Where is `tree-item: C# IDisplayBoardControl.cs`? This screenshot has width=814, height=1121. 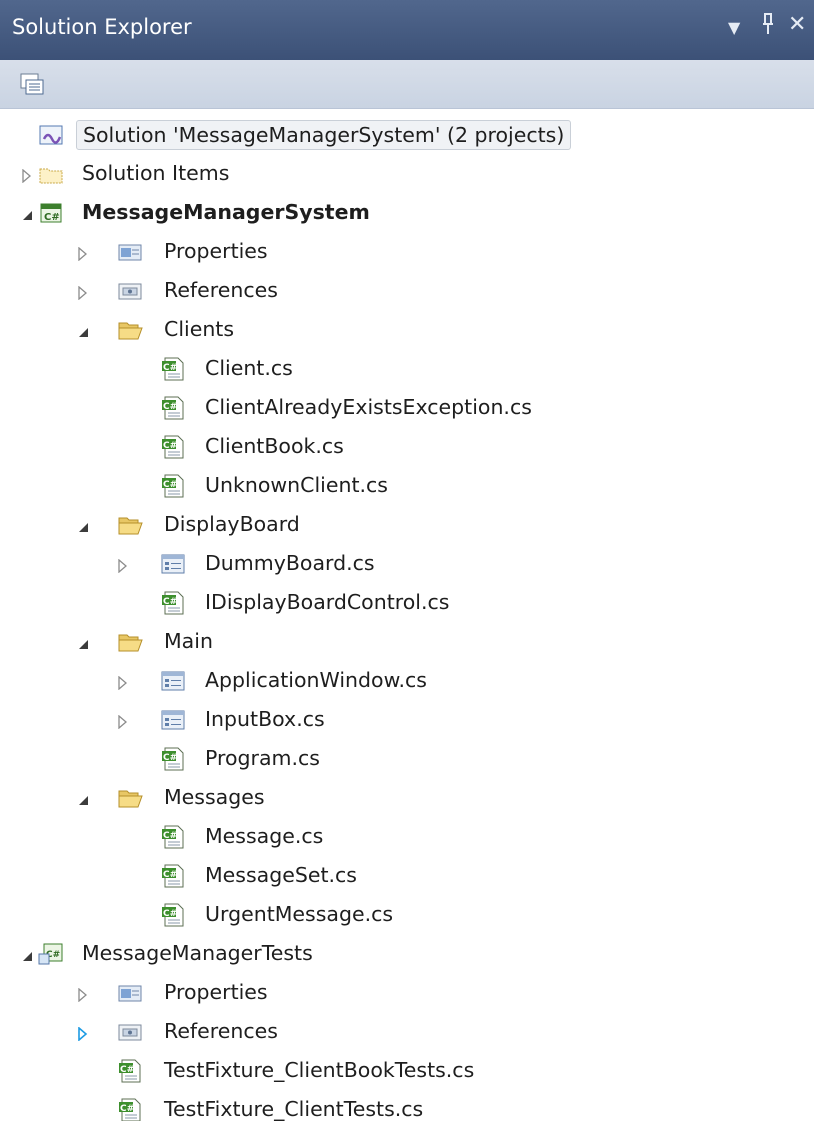 tree-item: C# IDisplayBoardControl.cs is located at coordinates (407, 603).